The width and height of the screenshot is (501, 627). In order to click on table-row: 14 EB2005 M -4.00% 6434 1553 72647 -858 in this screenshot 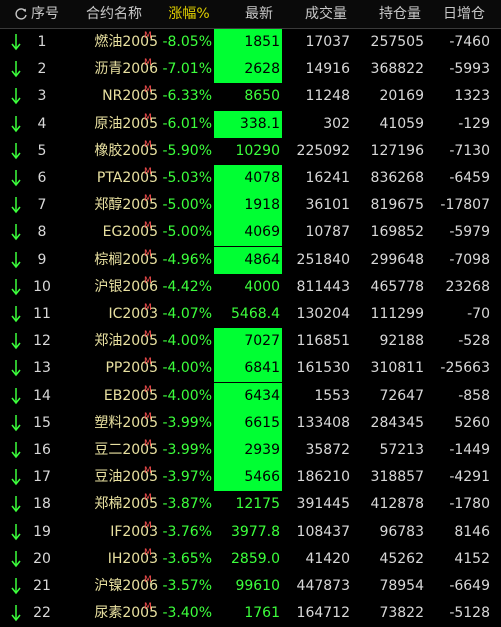, I will do `click(250, 396)`.